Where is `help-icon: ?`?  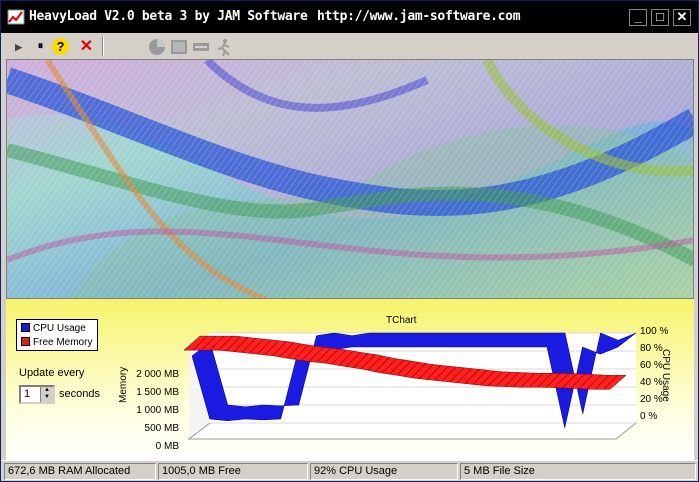
help-icon: ? is located at coordinates (60, 46).